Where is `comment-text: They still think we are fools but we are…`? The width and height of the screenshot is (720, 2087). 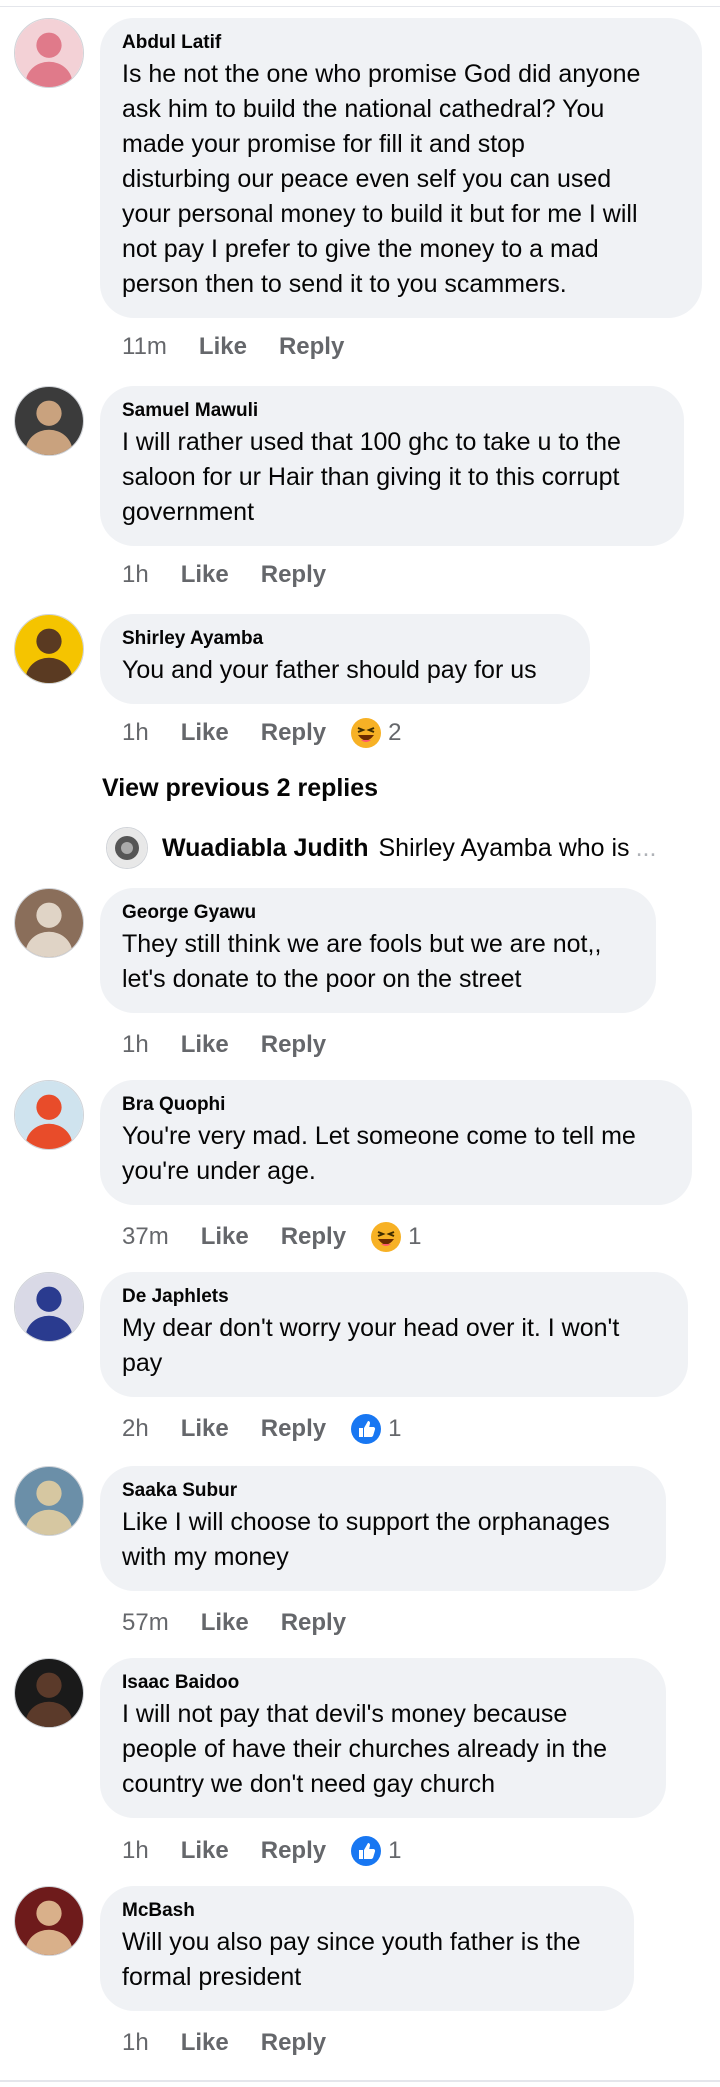 comment-text: They still think we are fools but we are… is located at coordinates (378, 962).